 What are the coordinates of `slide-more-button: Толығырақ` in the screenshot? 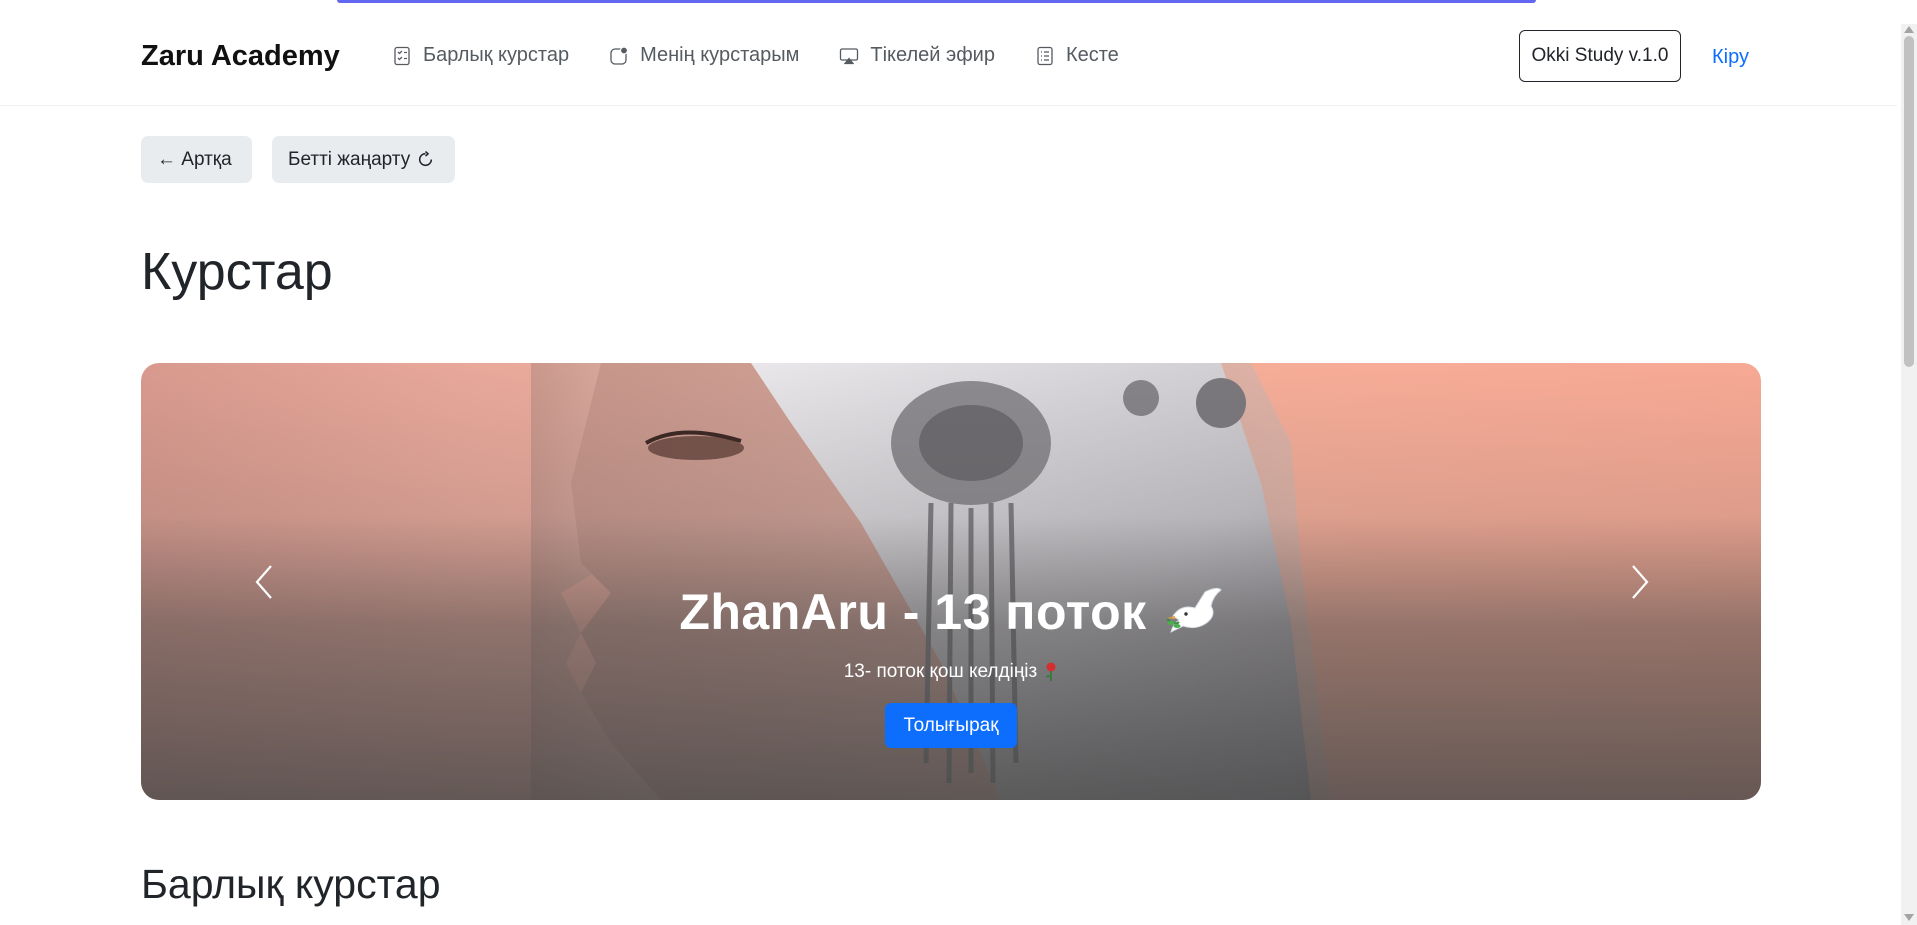 It's located at (951, 725).